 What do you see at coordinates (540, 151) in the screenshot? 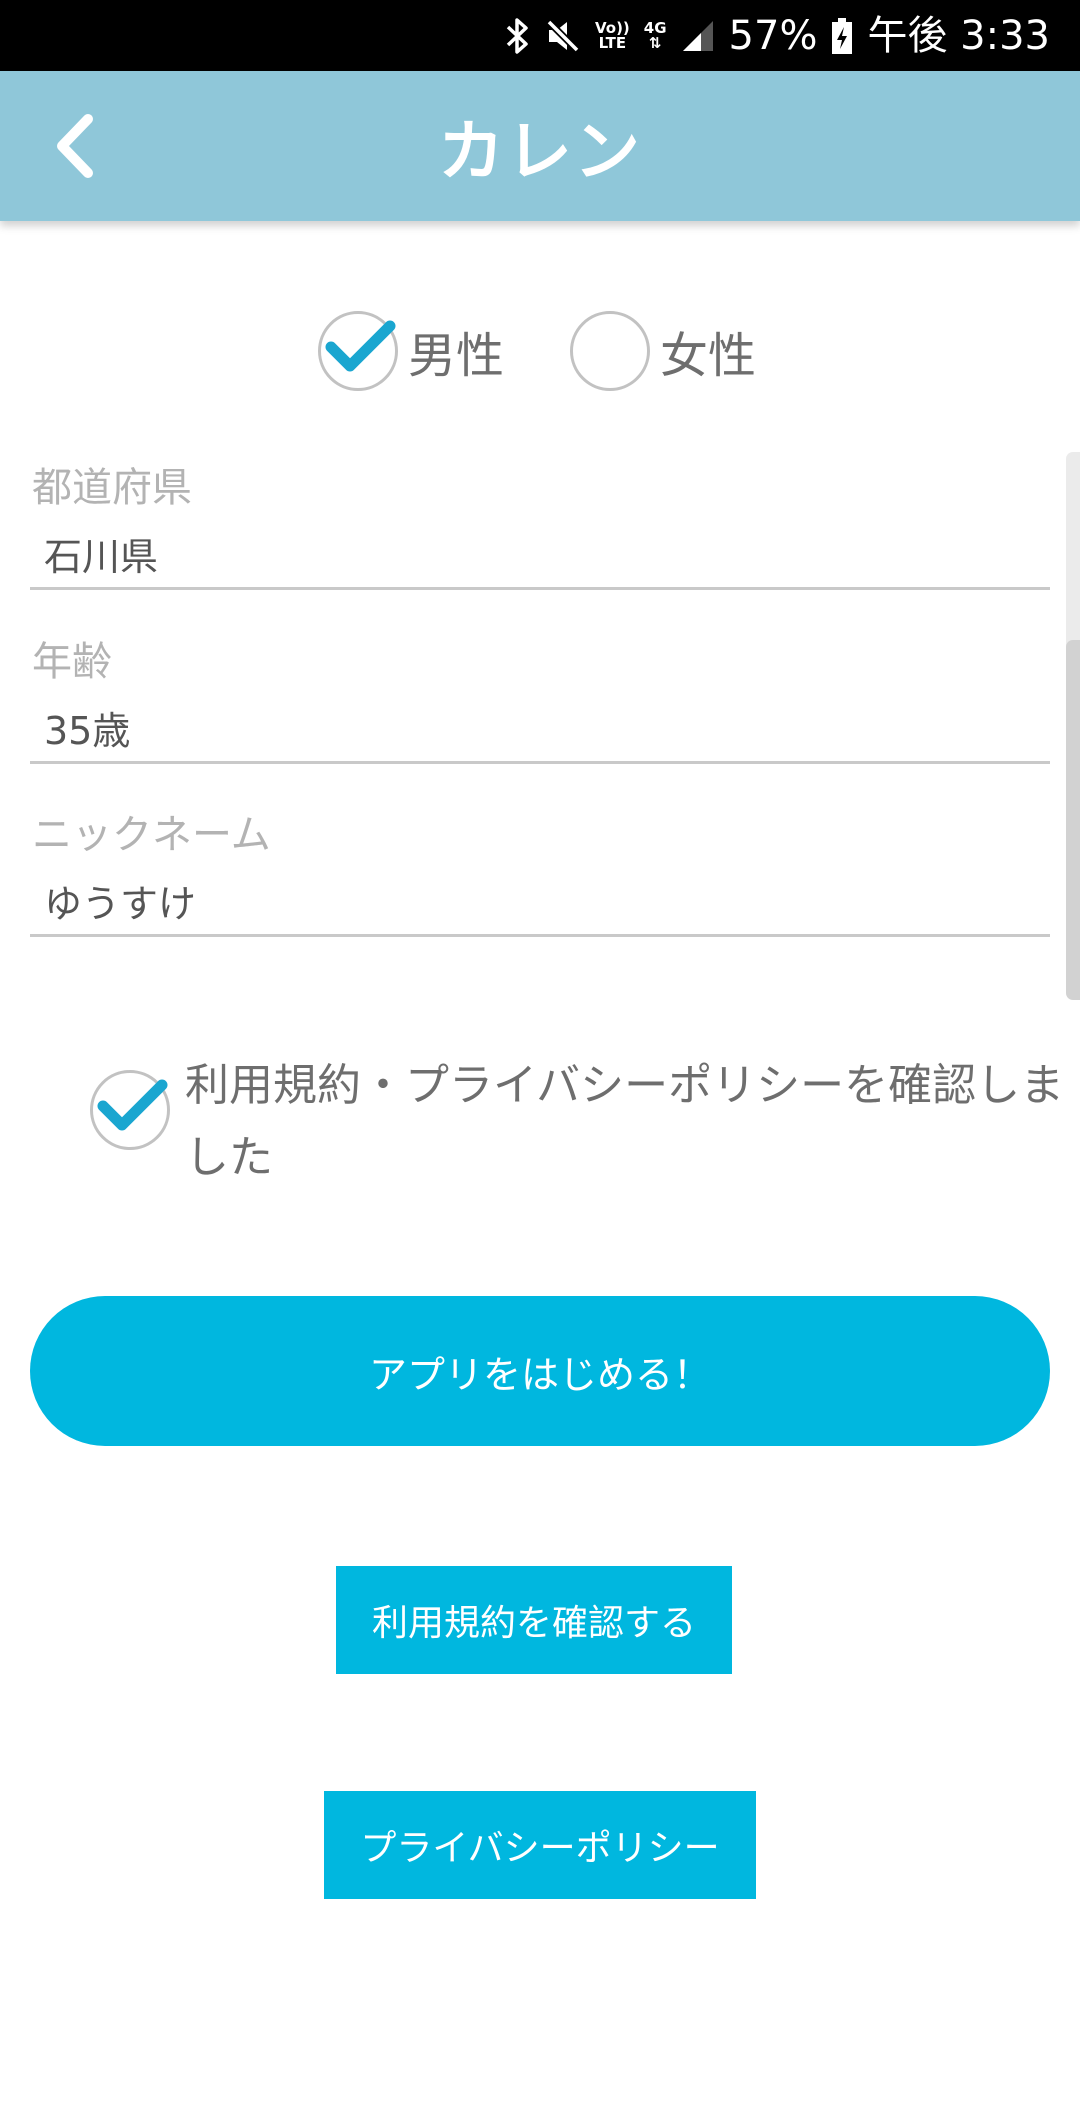
I see `page-title: カレン` at bounding box center [540, 151].